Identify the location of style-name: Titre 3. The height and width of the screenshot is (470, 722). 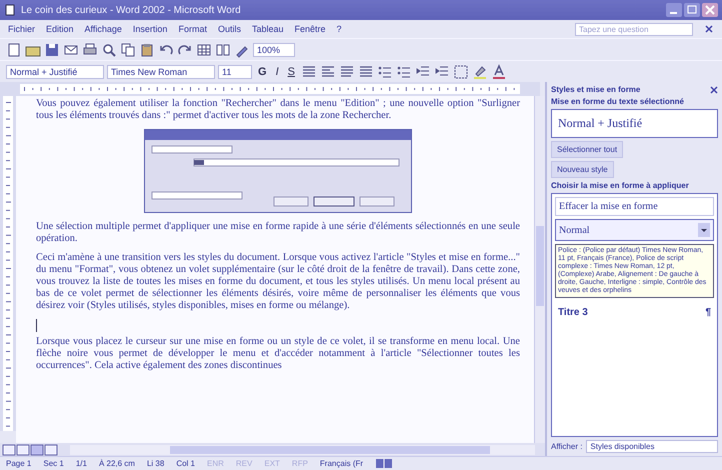
(573, 312).